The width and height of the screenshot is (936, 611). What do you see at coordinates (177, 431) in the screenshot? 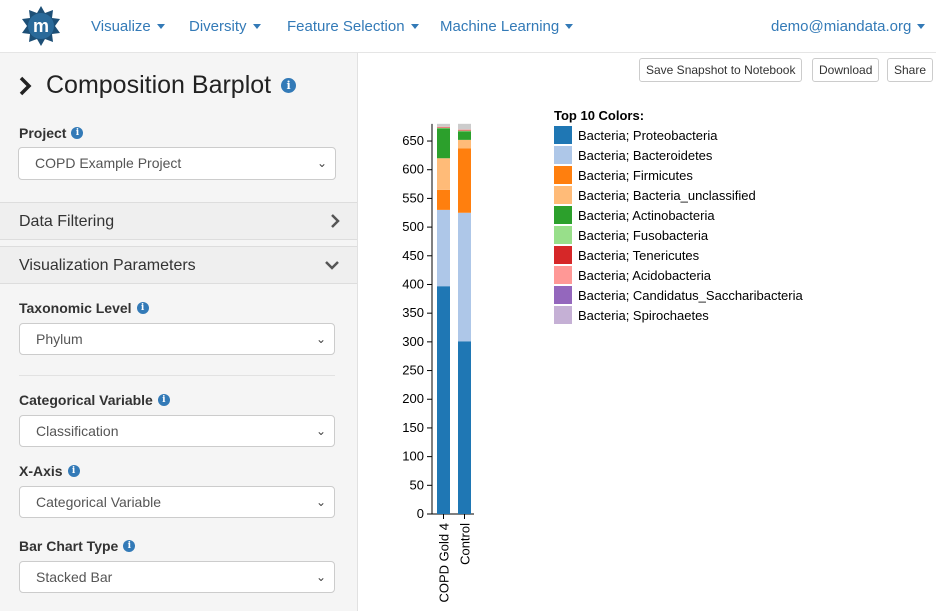
I see `categorical-variable-select: Classification ⌄` at bounding box center [177, 431].